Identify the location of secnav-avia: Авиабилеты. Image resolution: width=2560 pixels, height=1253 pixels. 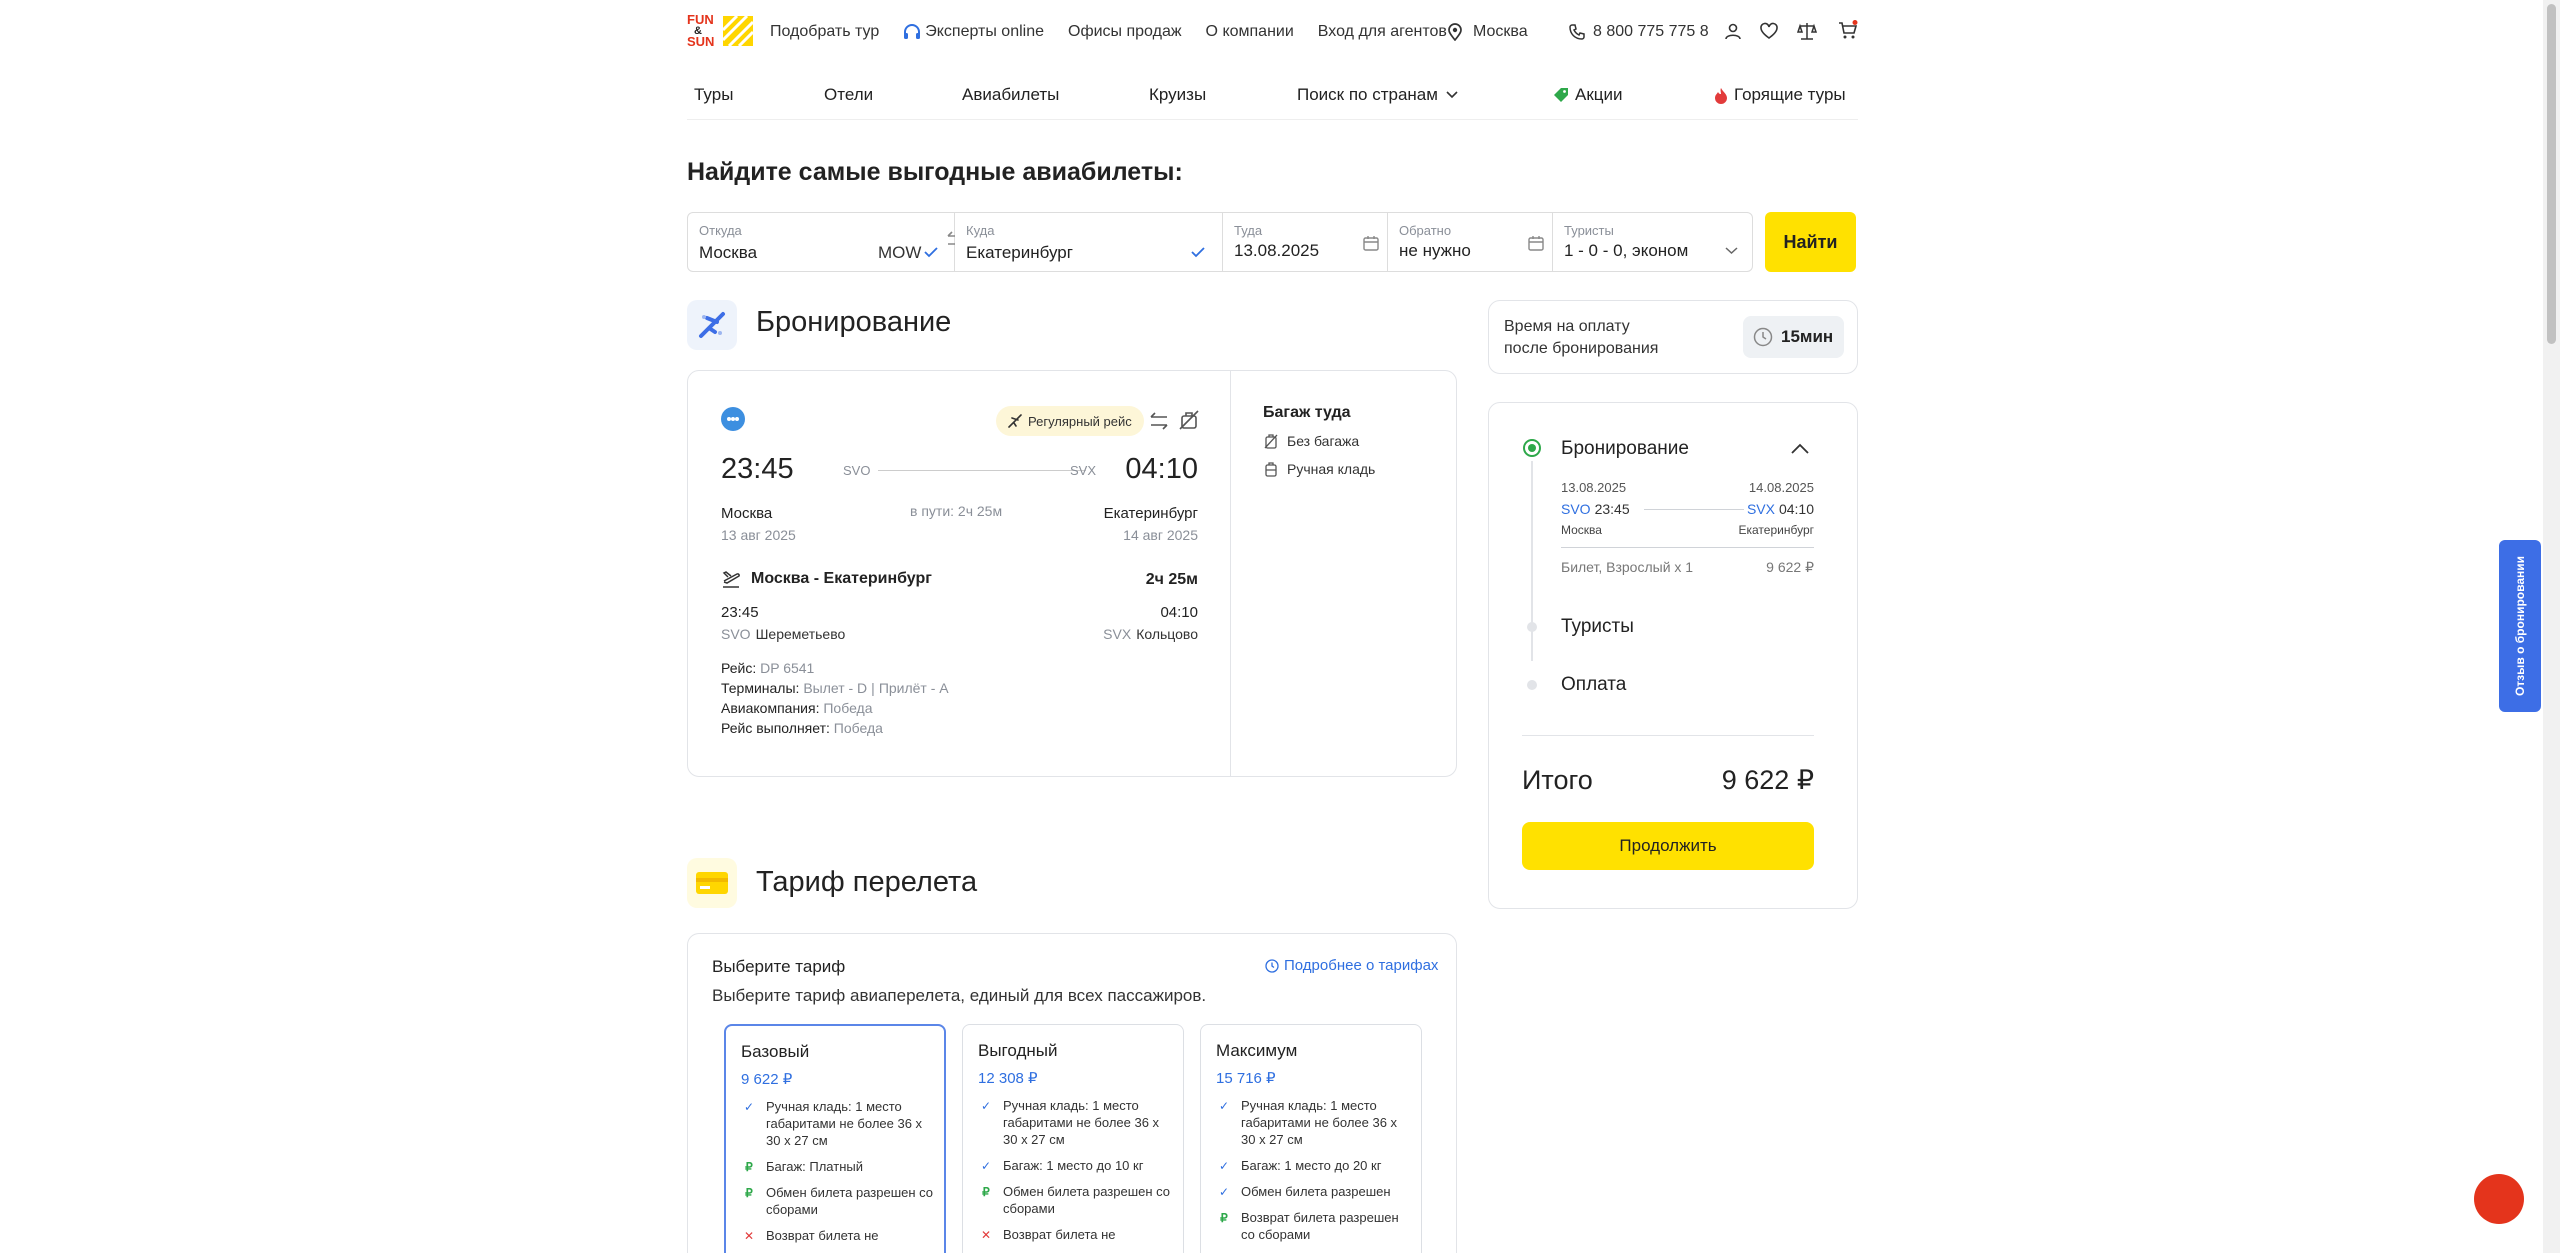
(1010, 95).